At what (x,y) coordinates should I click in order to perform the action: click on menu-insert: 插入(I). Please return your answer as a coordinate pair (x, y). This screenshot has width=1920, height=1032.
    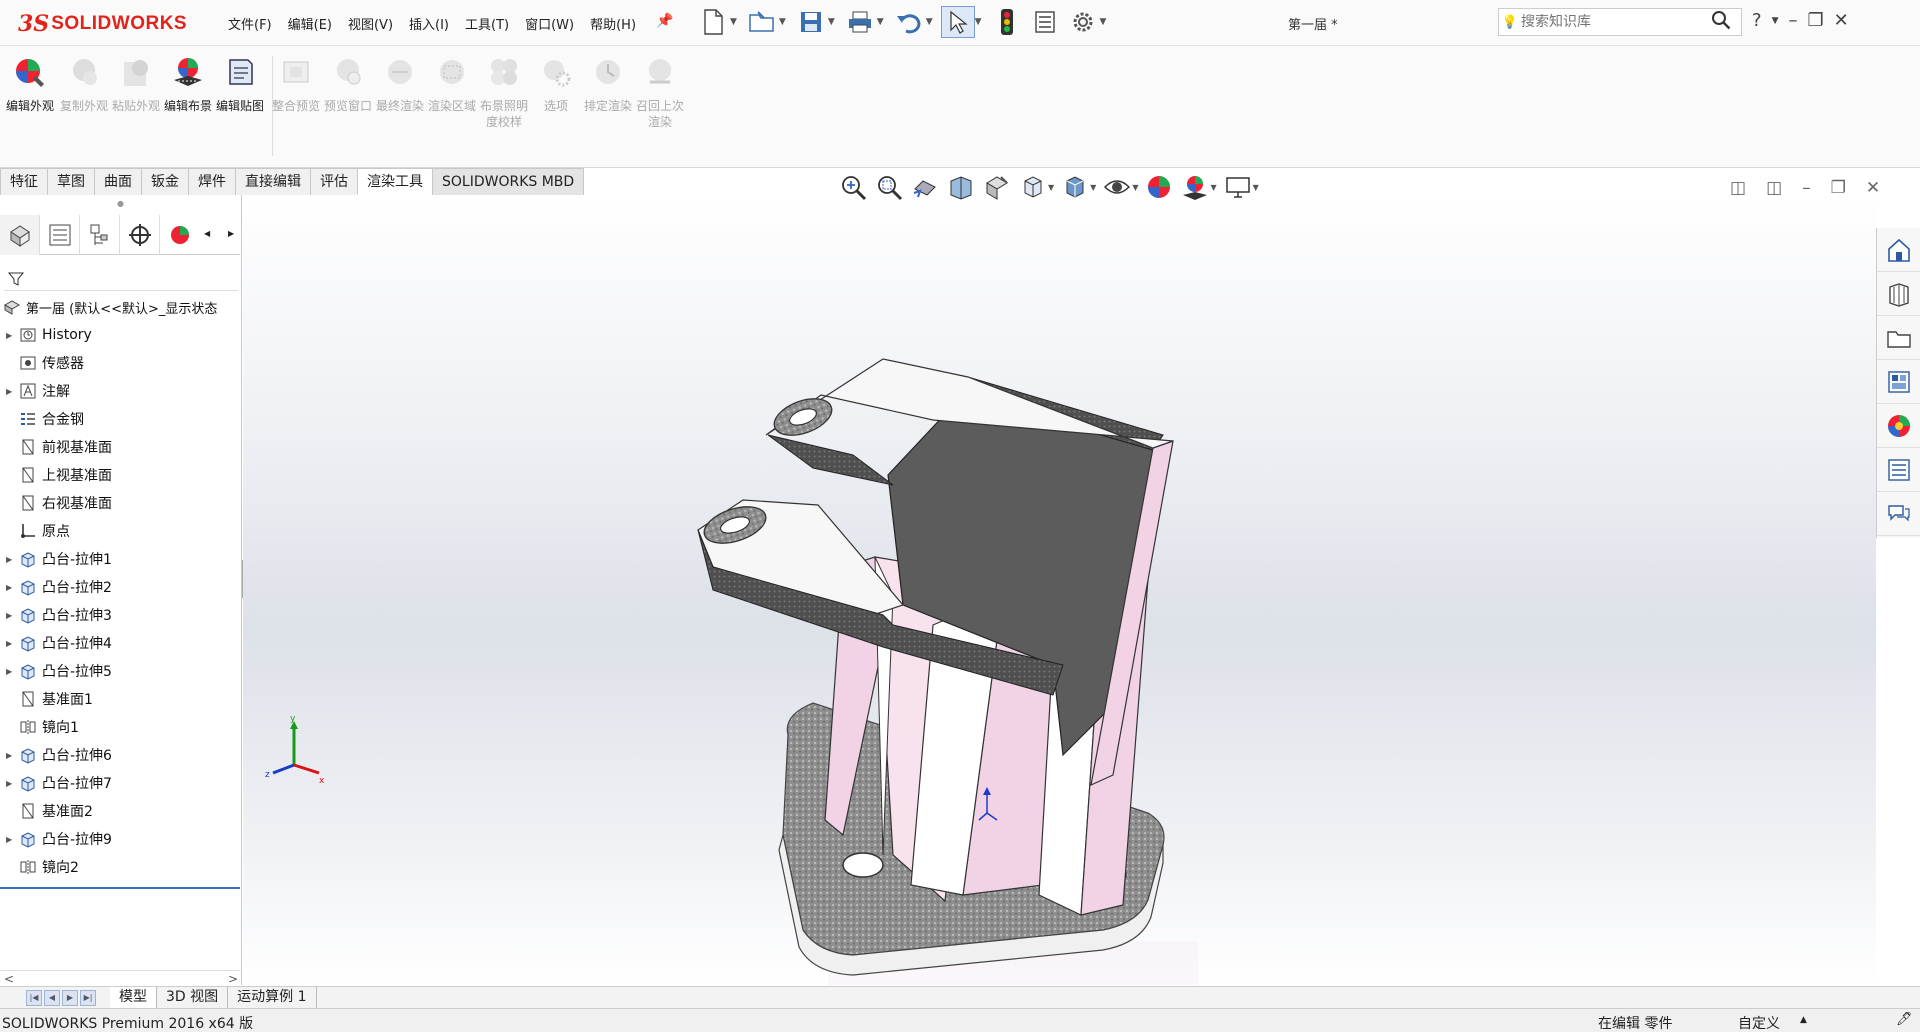
    Looking at the image, I should click on (429, 23).